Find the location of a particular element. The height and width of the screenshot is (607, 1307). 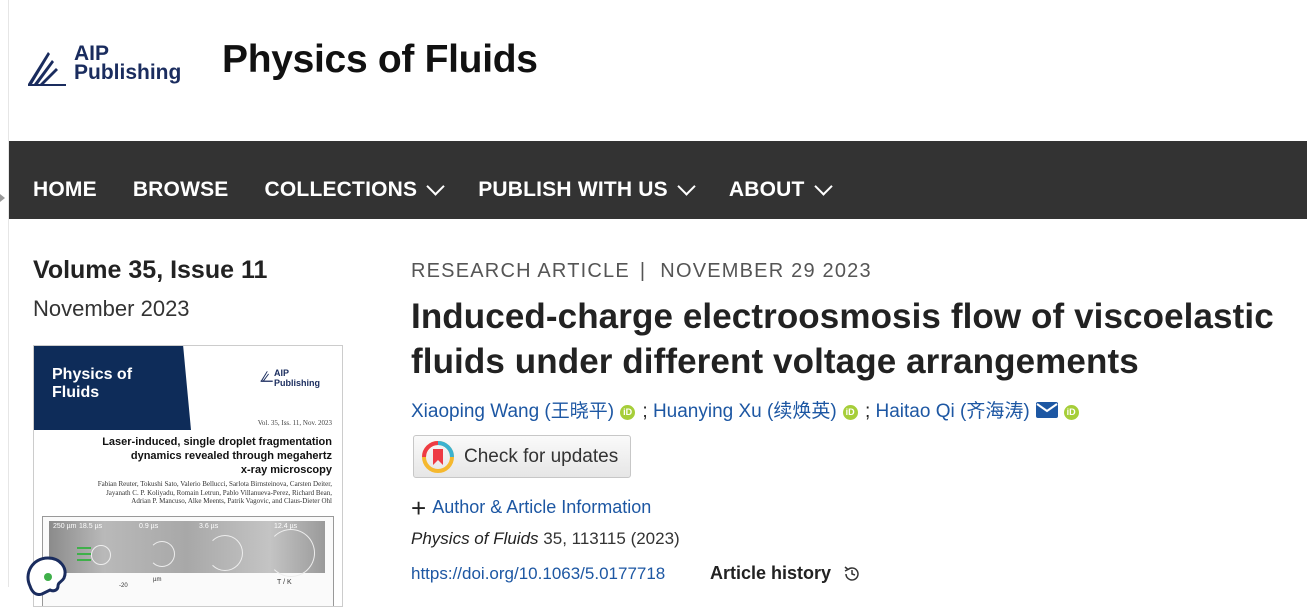

author-article-info-label: Author & Article Information is located at coordinates (542, 507).